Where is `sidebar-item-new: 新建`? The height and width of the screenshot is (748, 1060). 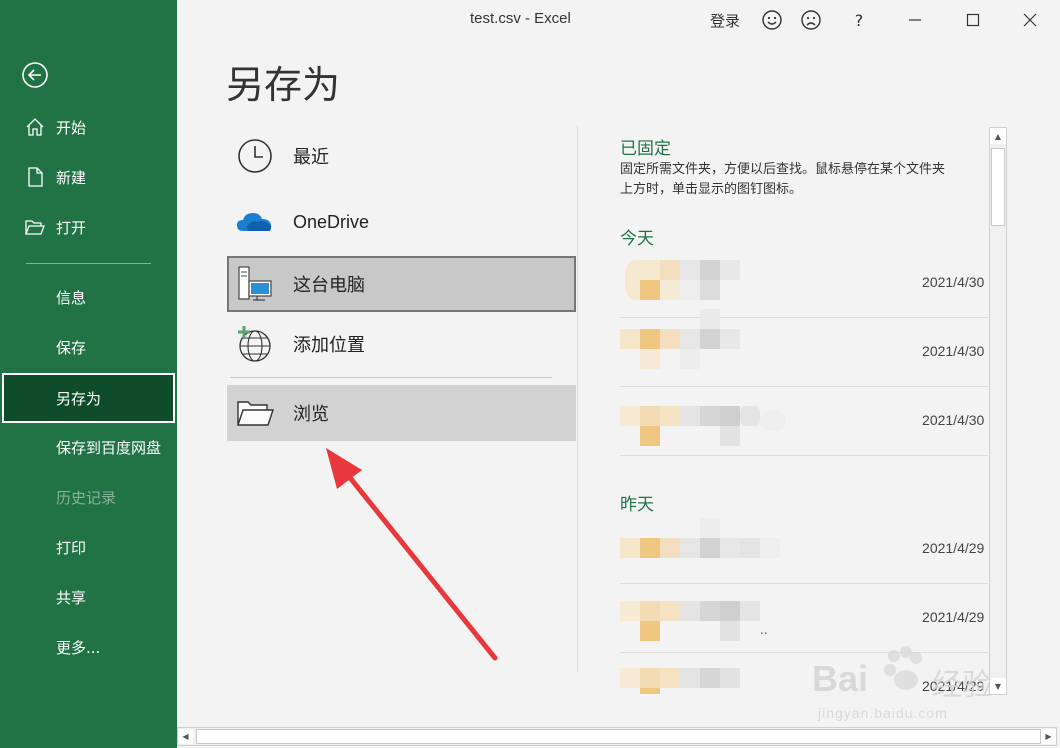 sidebar-item-new: 新建 is located at coordinates (55, 177).